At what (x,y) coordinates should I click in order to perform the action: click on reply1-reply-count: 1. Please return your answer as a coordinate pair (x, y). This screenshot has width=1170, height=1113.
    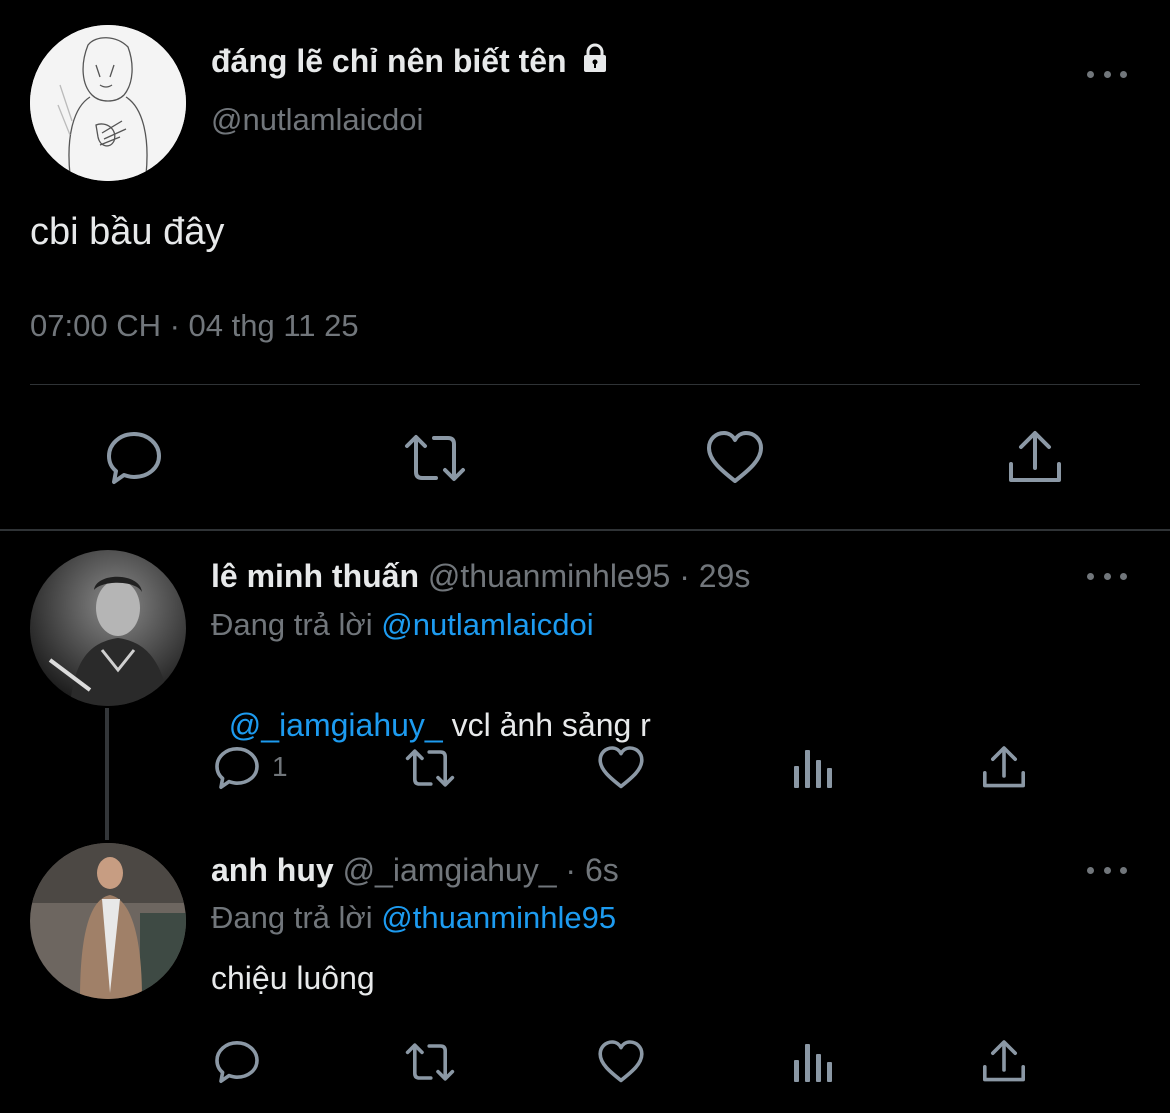
    Looking at the image, I should click on (280, 766).